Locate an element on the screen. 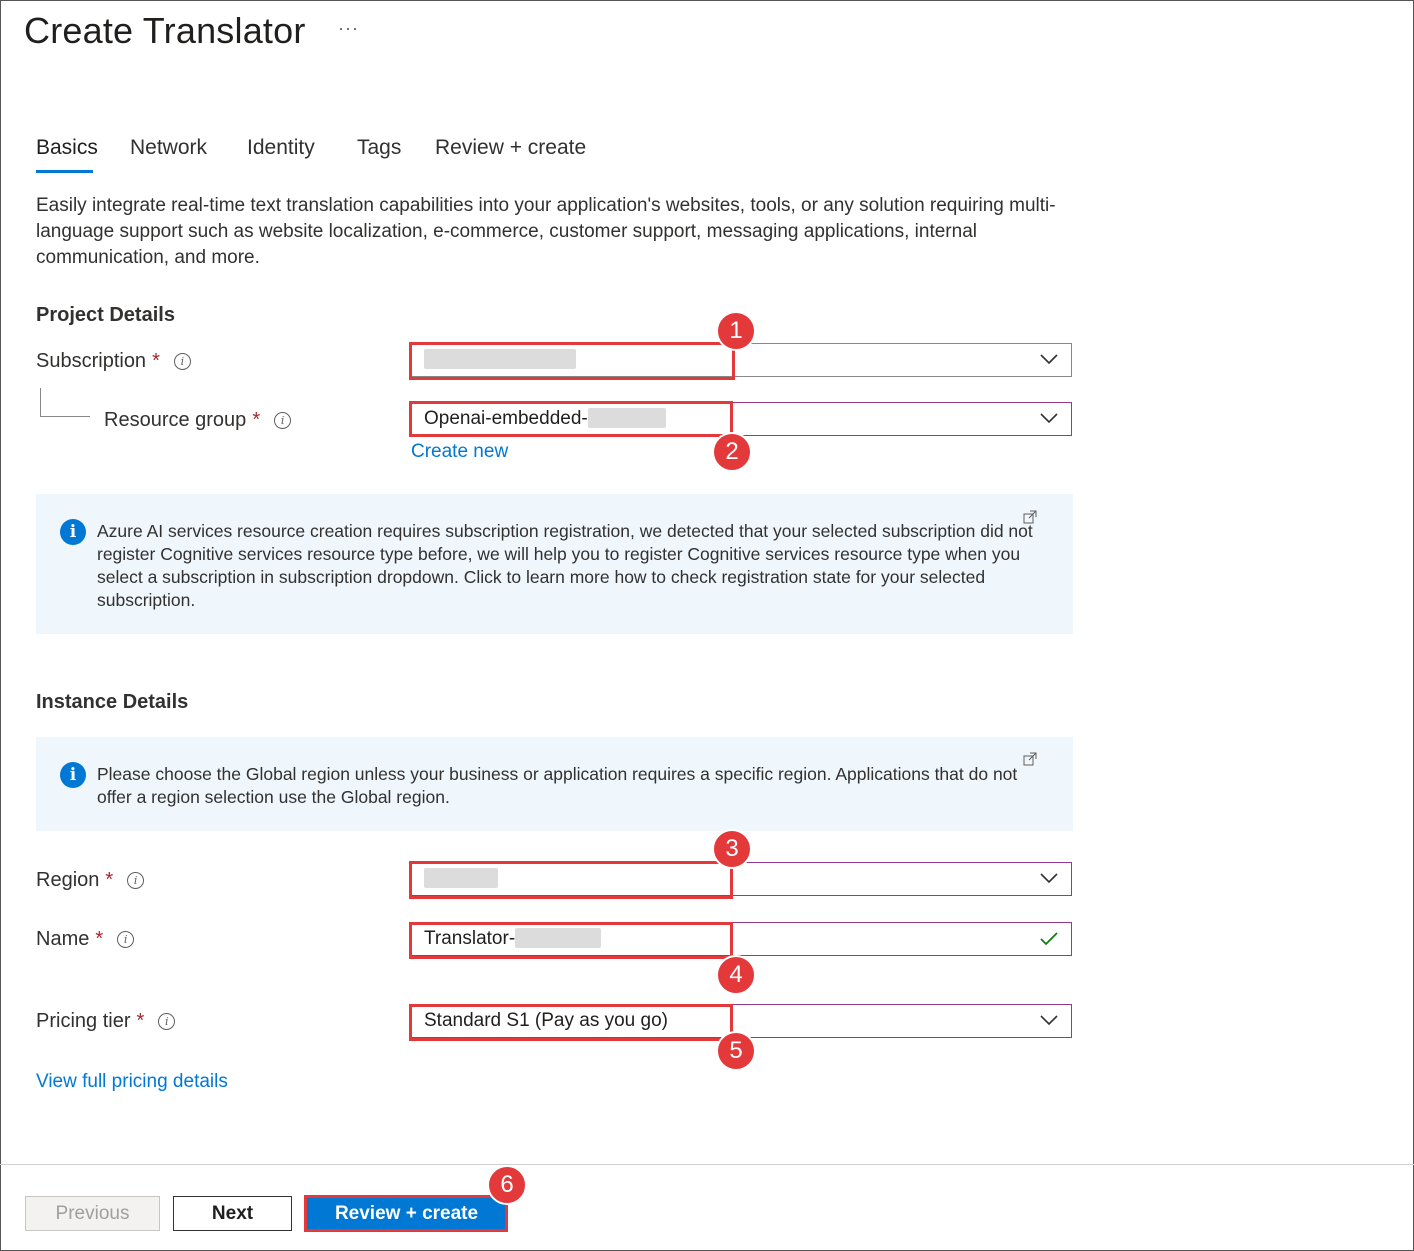 The image size is (1414, 1251). project-details-heading: Project Details is located at coordinates (105, 315).